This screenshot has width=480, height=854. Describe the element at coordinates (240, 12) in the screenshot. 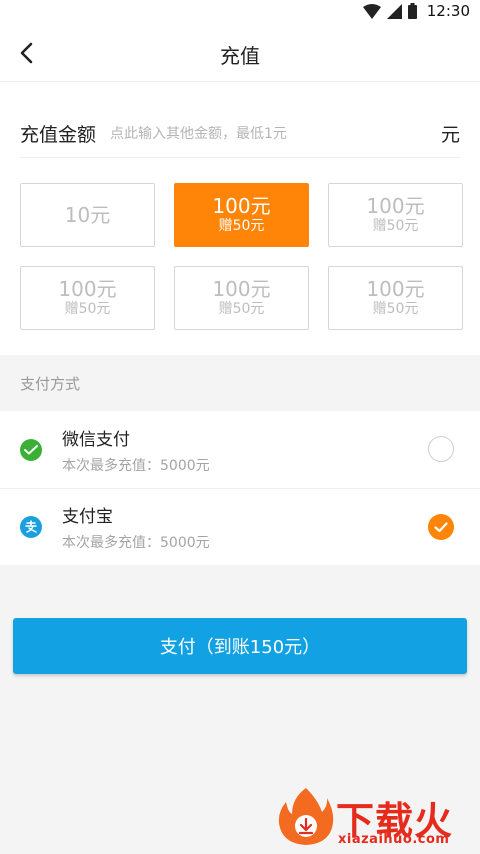

I see `status-bar: 12:30` at that location.